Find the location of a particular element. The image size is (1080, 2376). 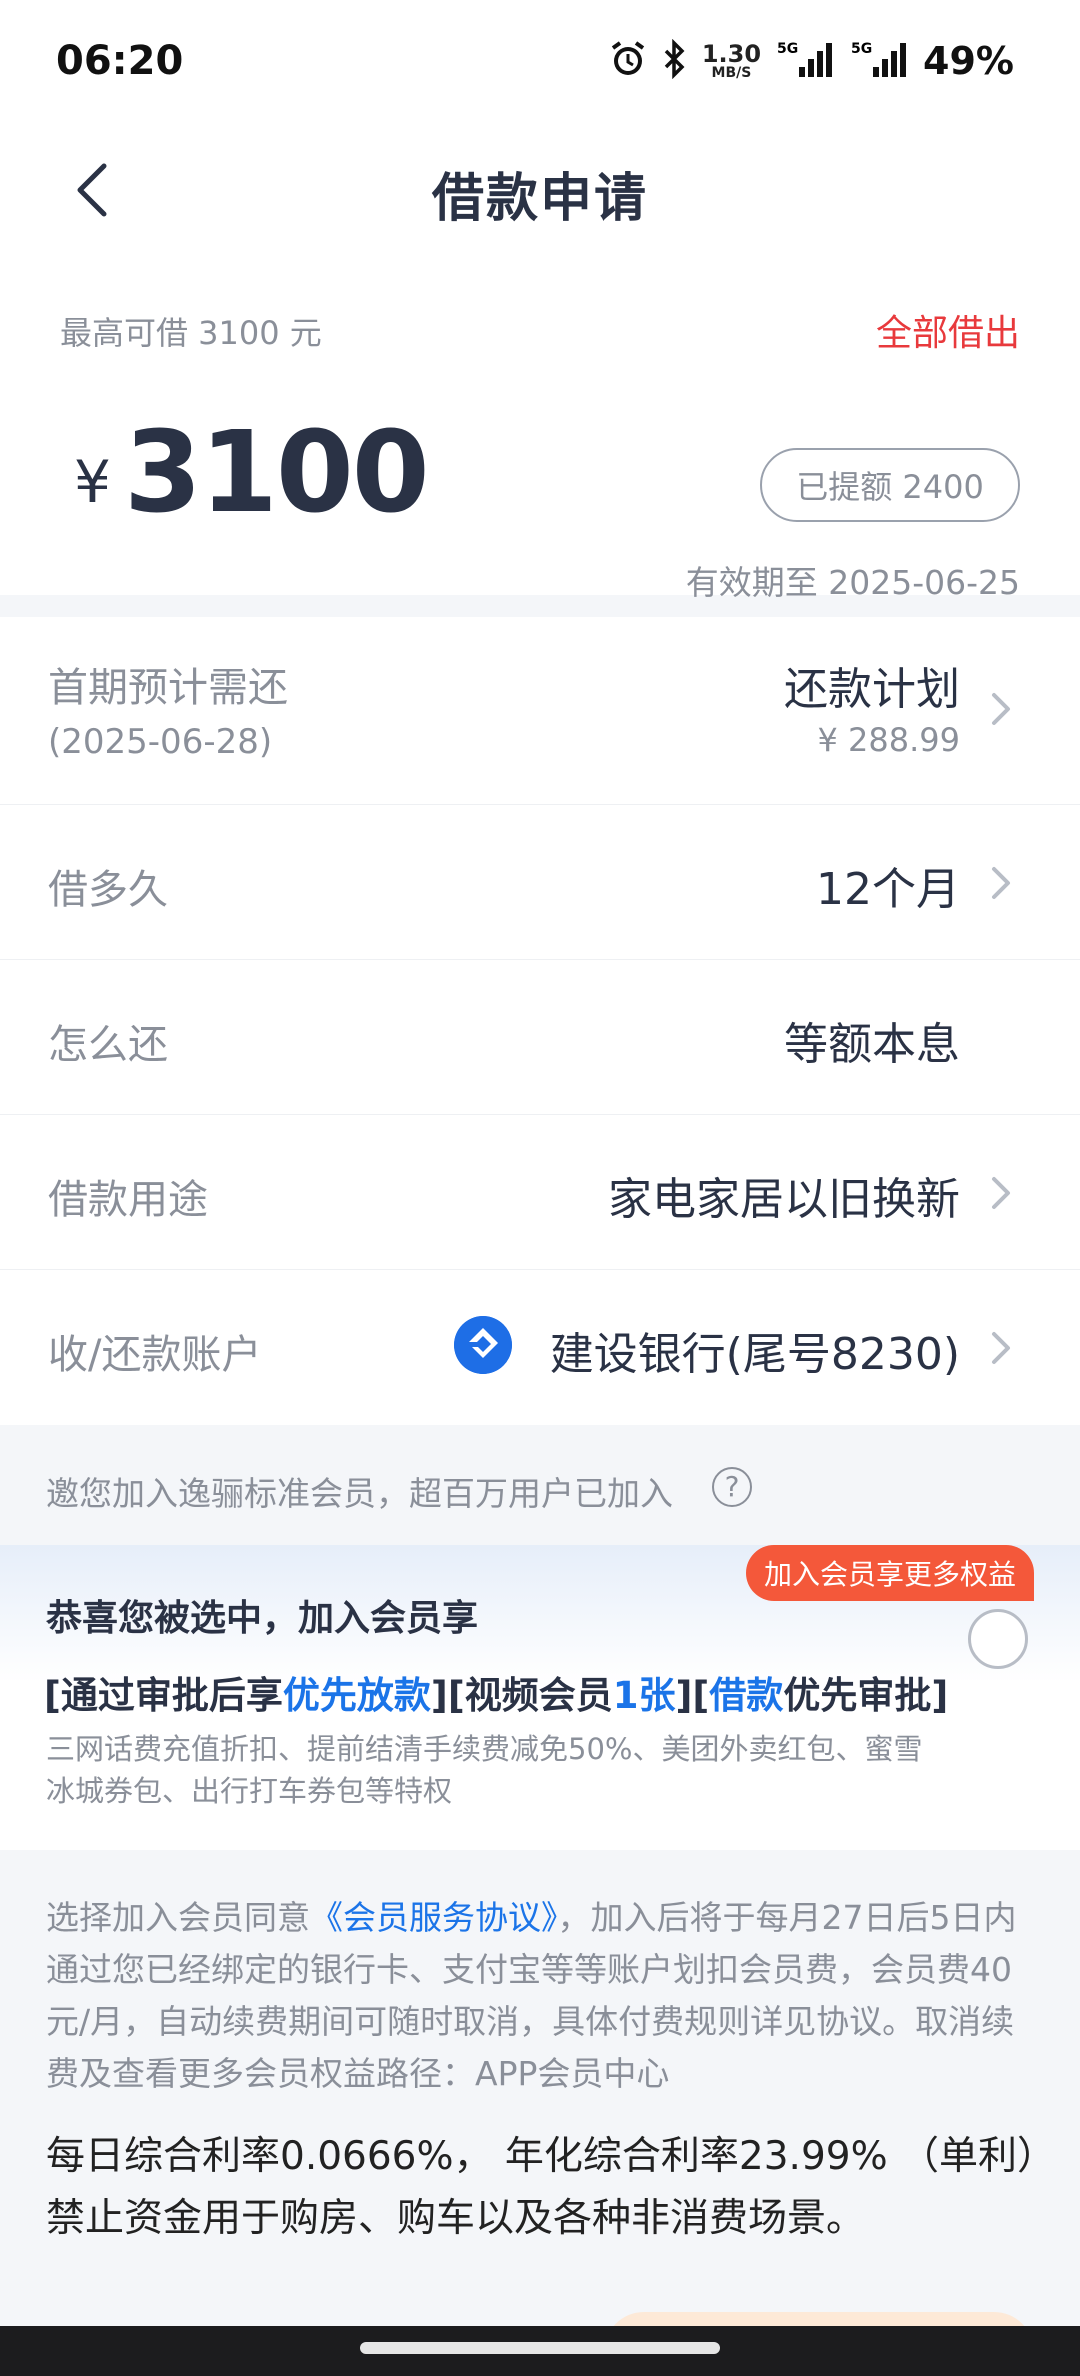

borrow-amount-input: 3100 is located at coordinates (277, 473).